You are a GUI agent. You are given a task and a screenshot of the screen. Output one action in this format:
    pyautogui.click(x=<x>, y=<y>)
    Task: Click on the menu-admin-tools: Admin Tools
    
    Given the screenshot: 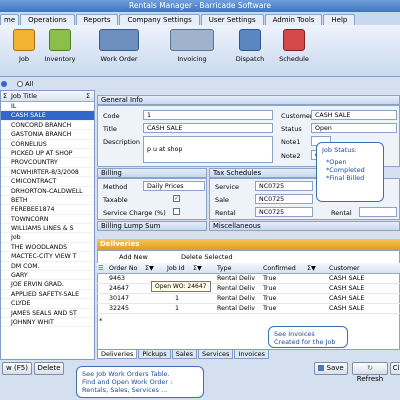 What is the action you would take?
    pyautogui.click(x=293, y=19)
    